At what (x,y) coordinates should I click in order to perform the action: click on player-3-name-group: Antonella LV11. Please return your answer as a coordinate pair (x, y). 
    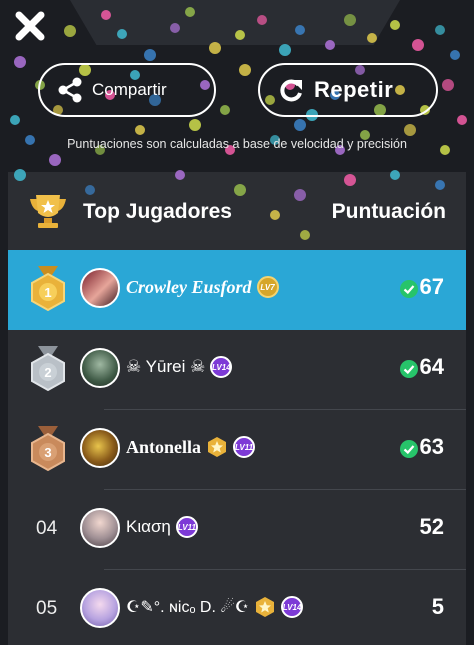
    Looking at the image, I should click on (191, 447).